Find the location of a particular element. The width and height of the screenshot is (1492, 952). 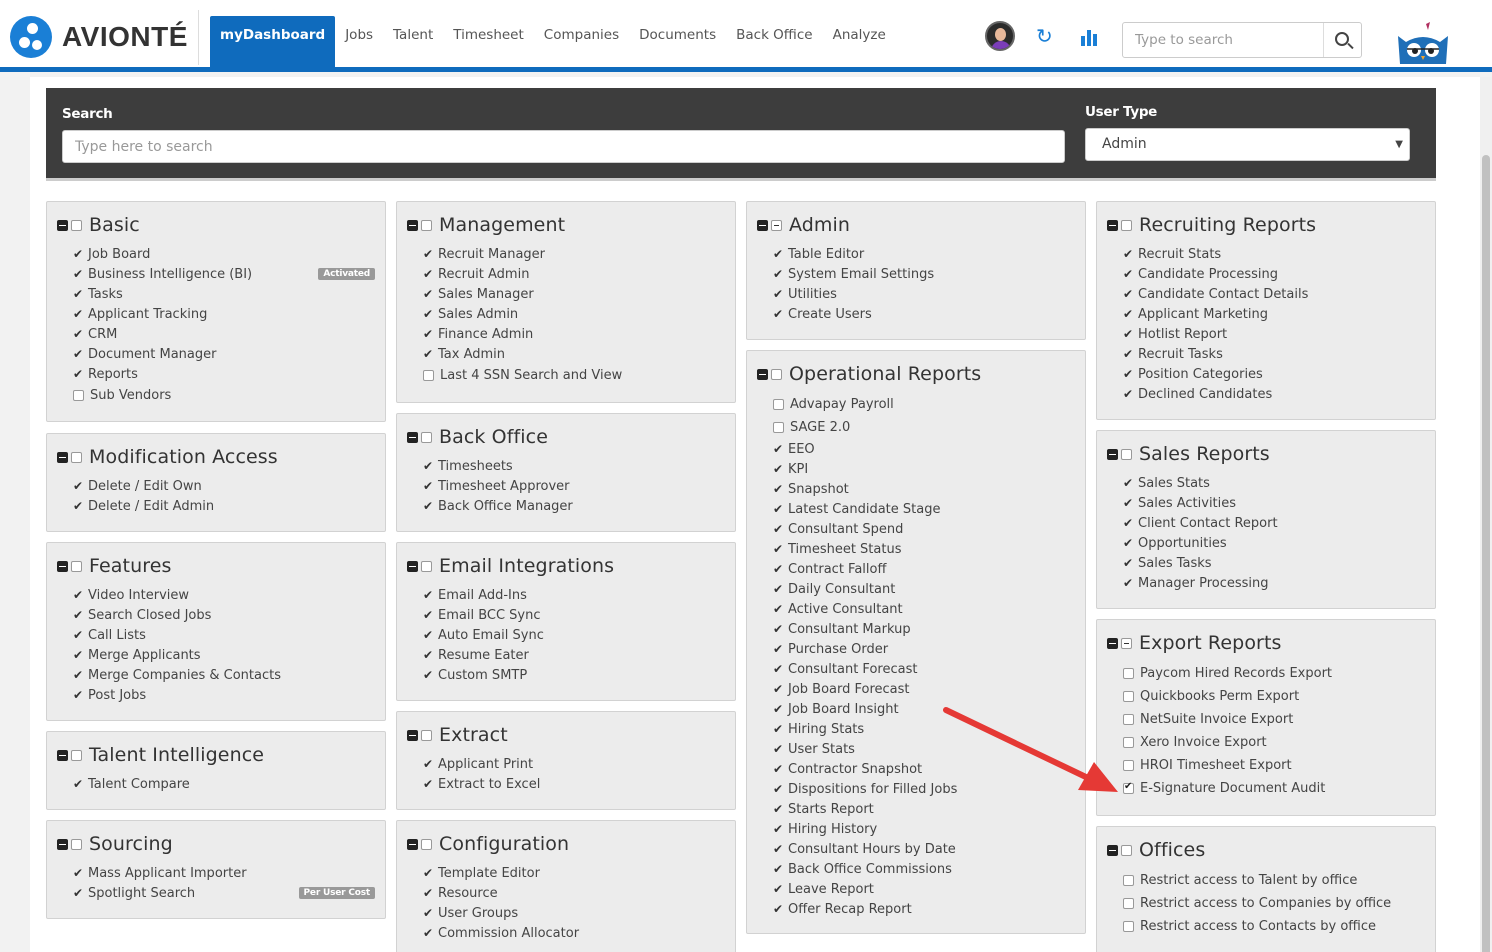

permission-item: ✔ Delete / Edit Admin is located at coordinates (224, 506).